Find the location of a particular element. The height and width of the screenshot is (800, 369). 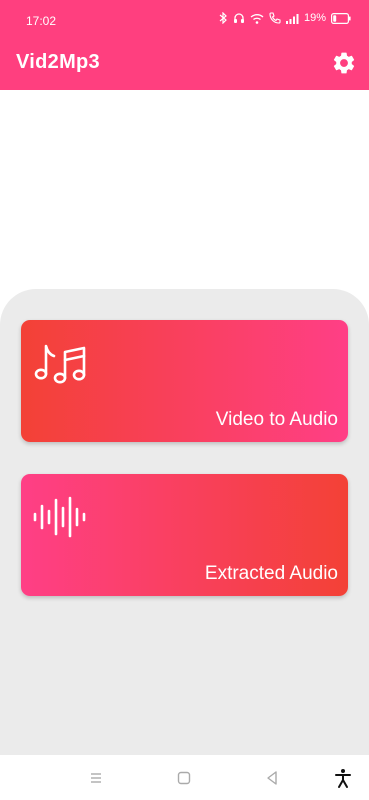

status-bar: 17:02 19% is located at coordinates (184, 20).